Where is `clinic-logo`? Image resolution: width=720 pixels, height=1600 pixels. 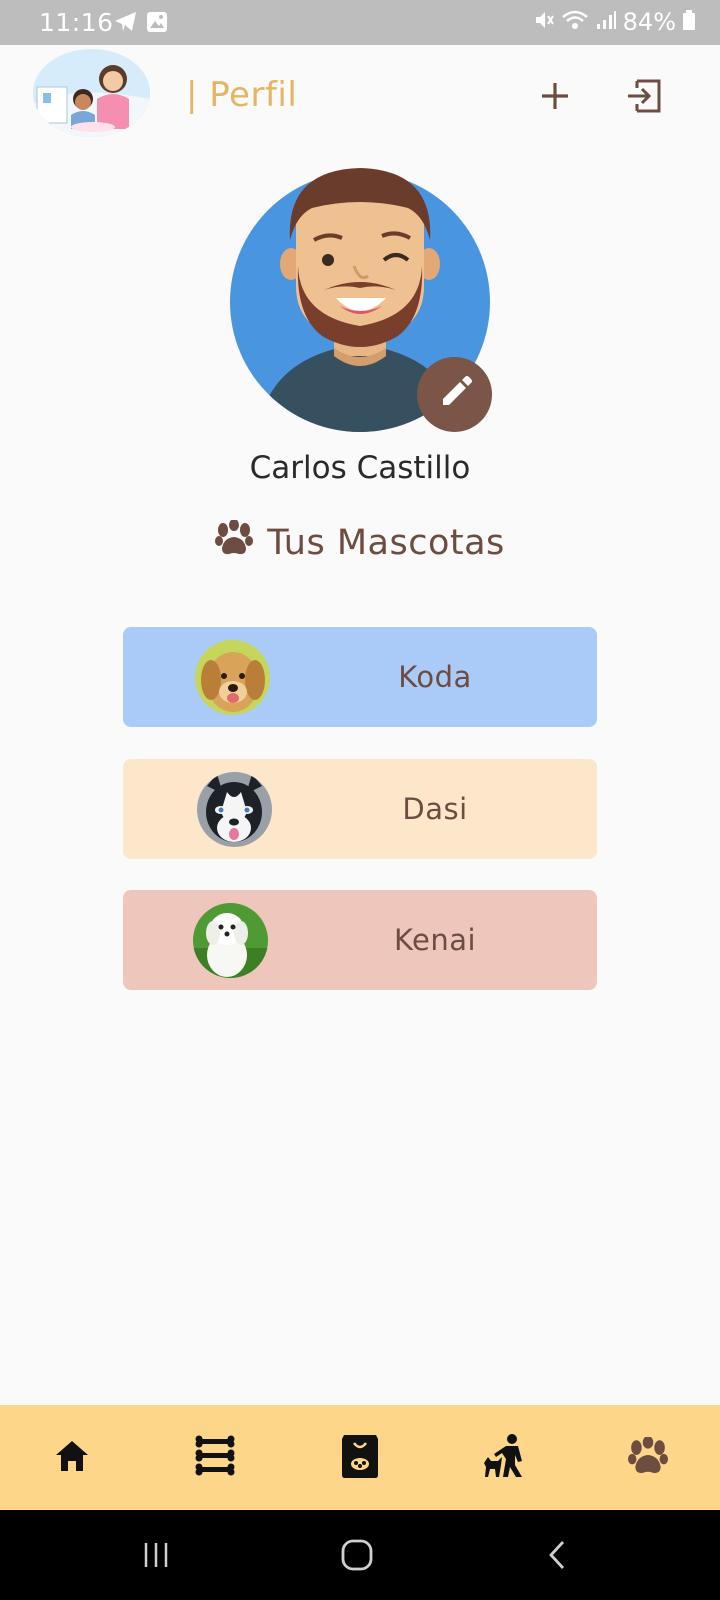 clinic-logo is located at coordinates (91, 93).